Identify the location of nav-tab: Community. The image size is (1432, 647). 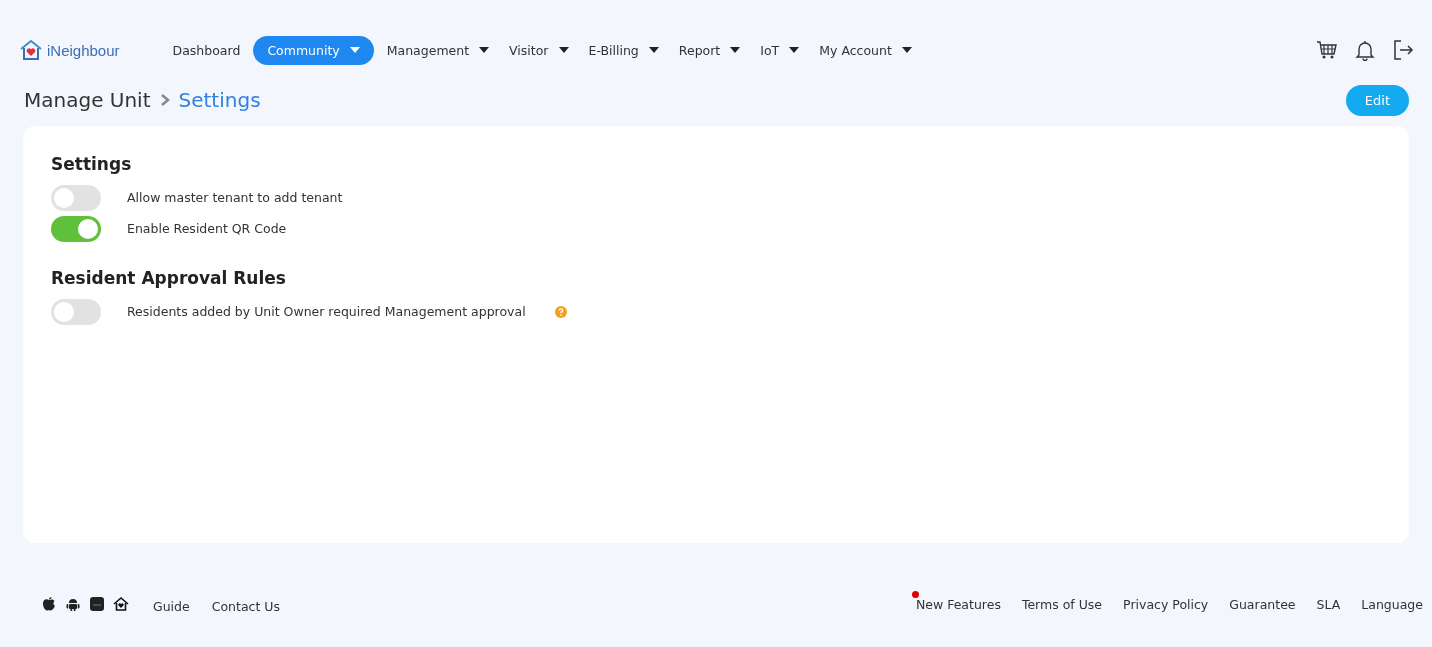
(313, 50).